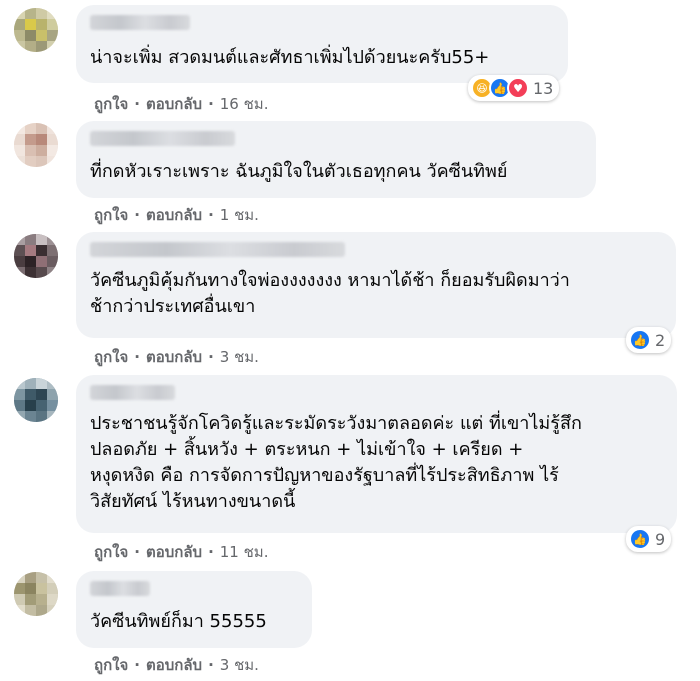 The width and height of the screenshot is (700, 681). What do you see at coordinates (518, 88) in the screenshot?
I see `love-icon: ♥` at bounding box center [518, 88].